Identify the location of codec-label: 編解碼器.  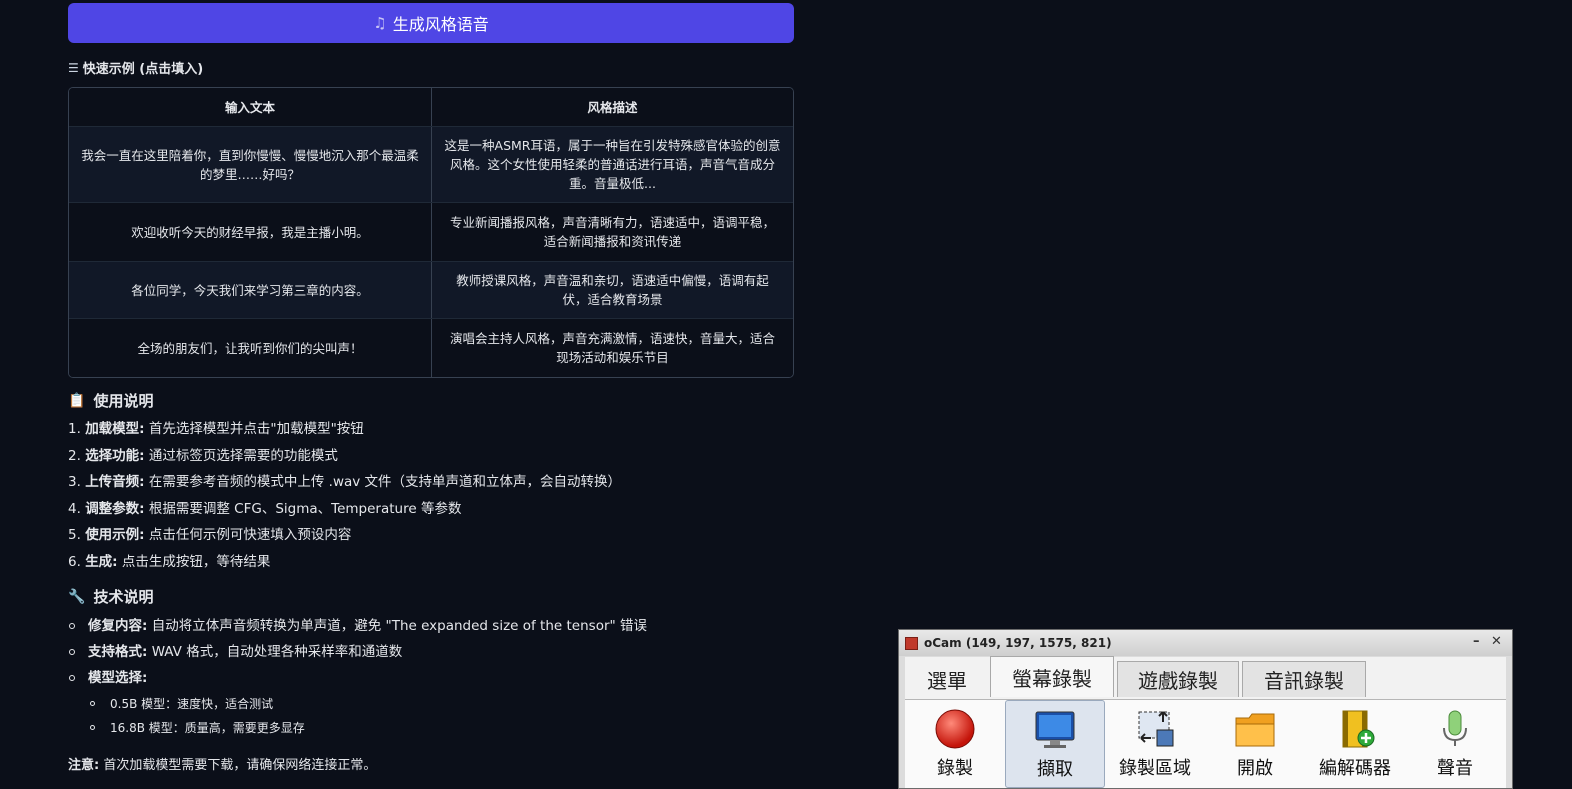
(1355, 768).